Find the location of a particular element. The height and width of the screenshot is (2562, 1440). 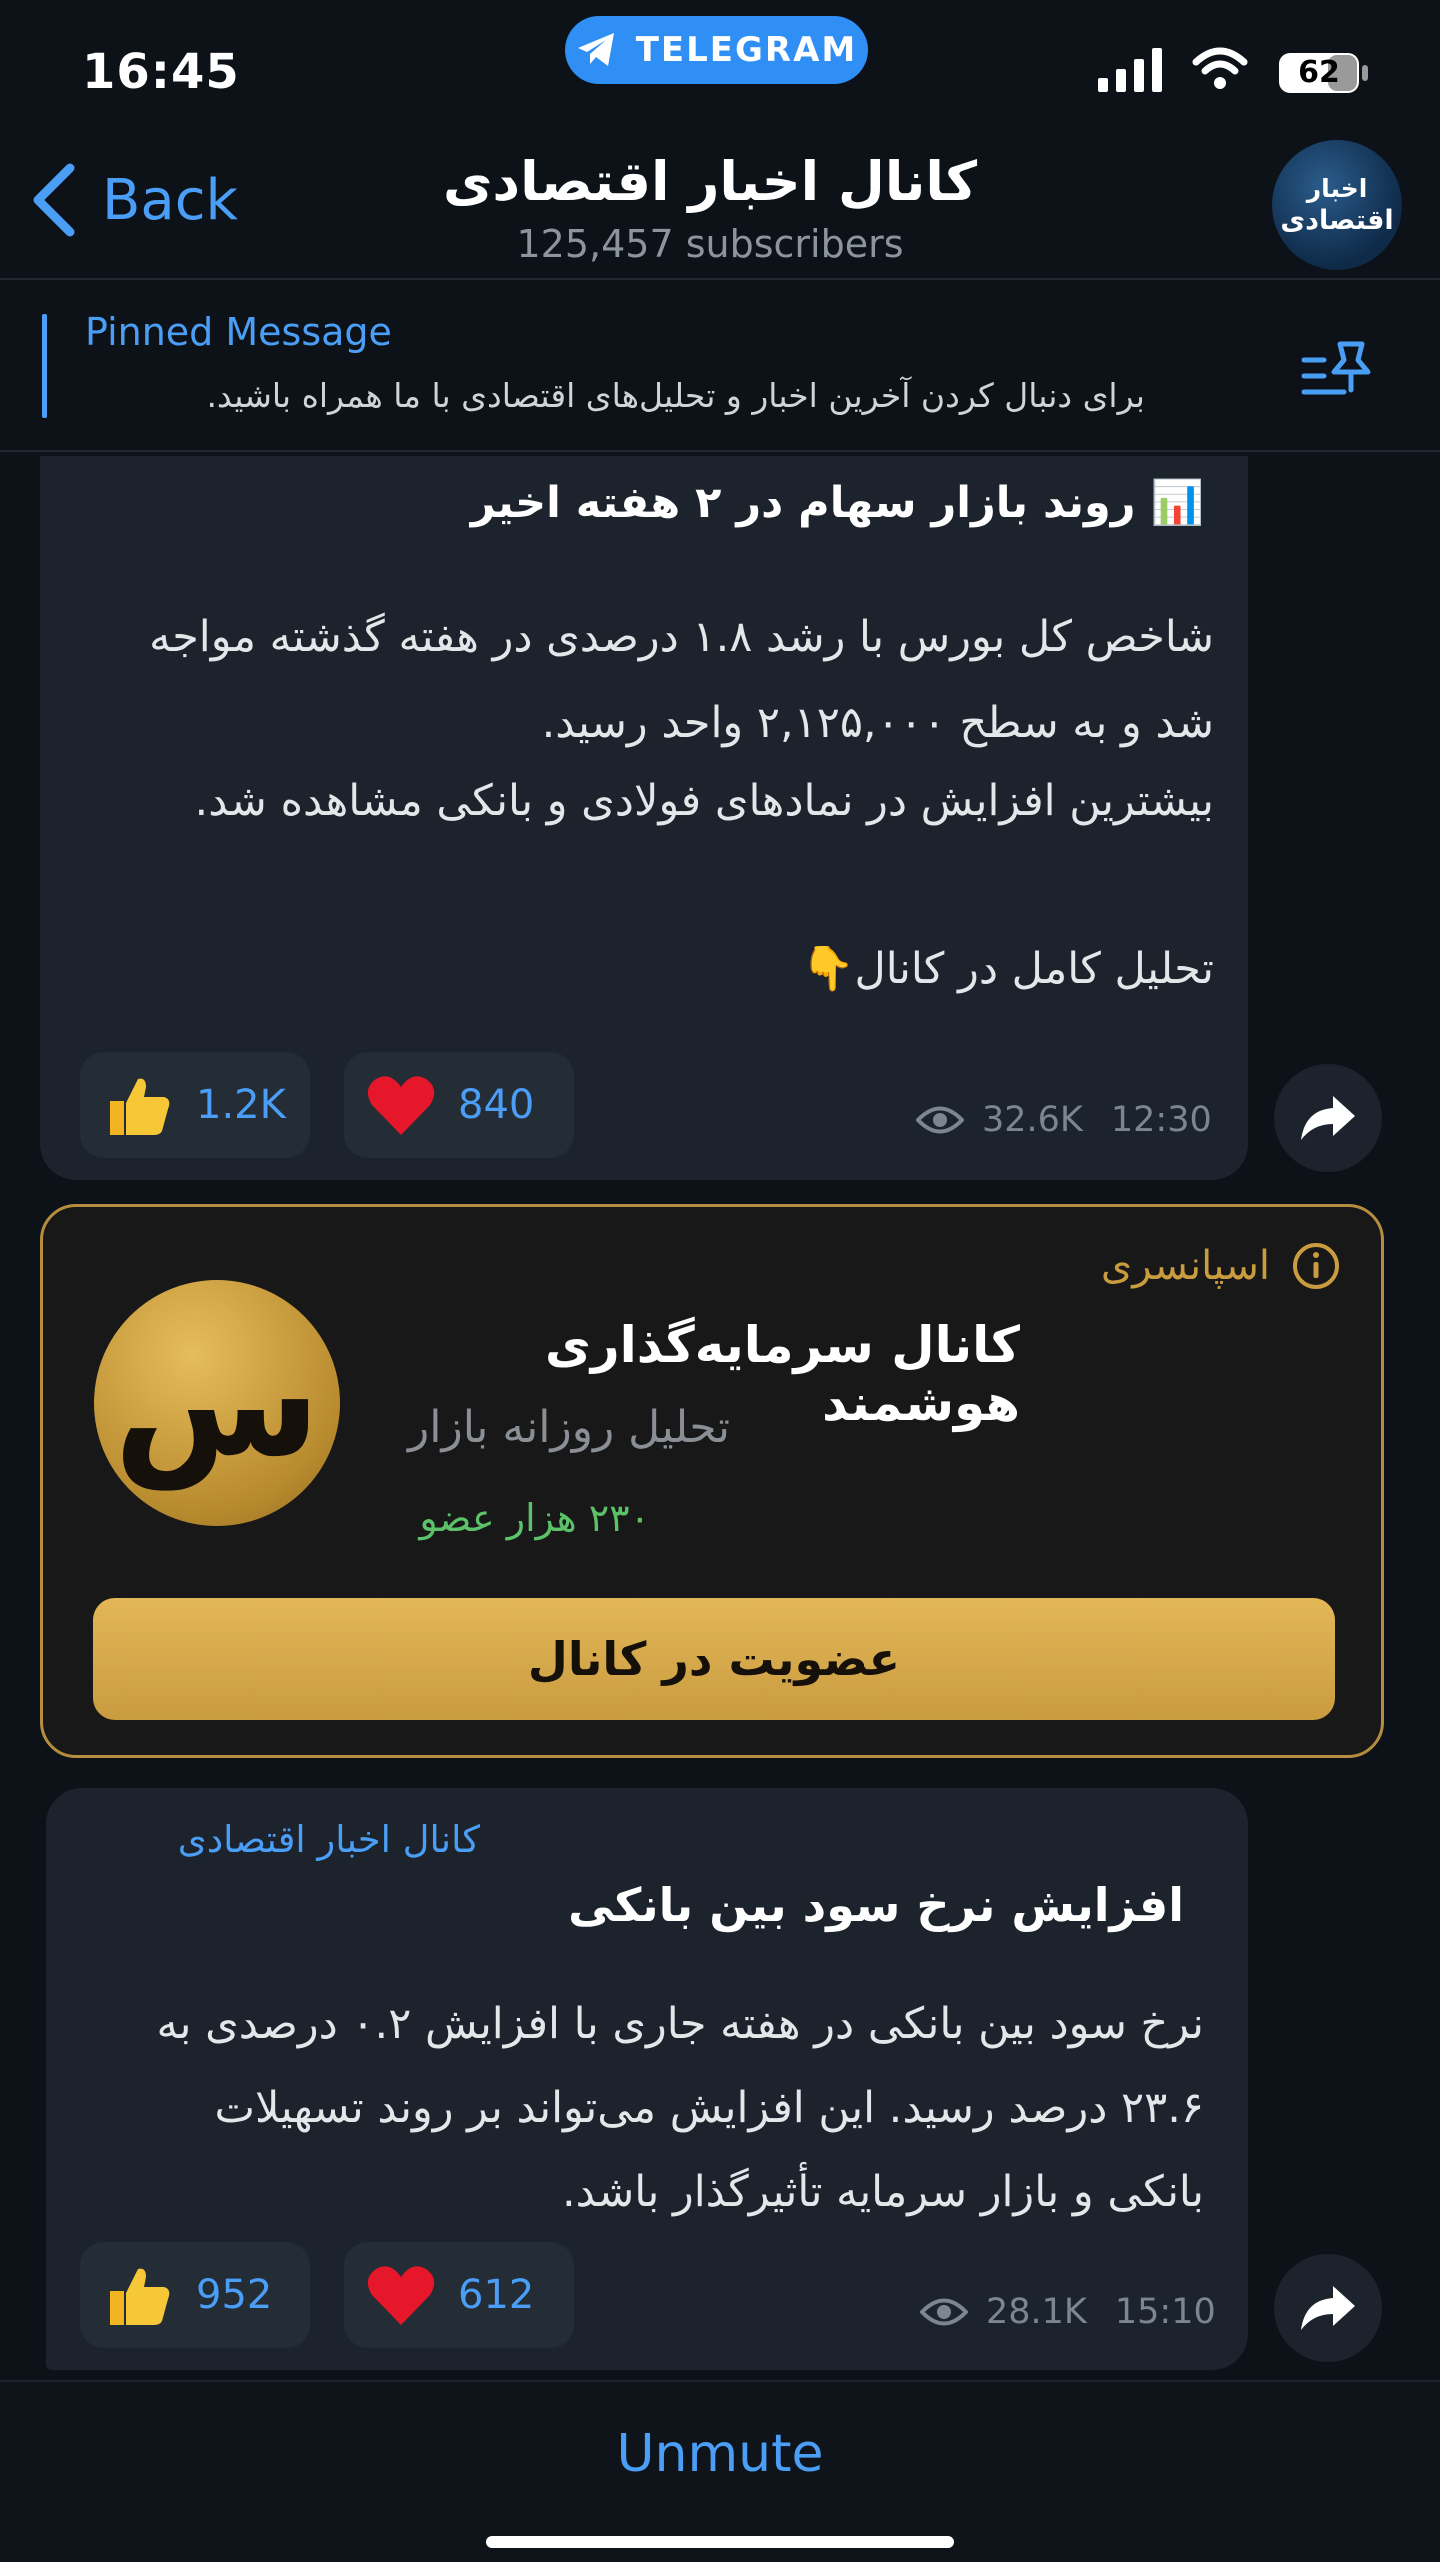

reaction-count: 1.2K is located at coordinates (241, 1105).